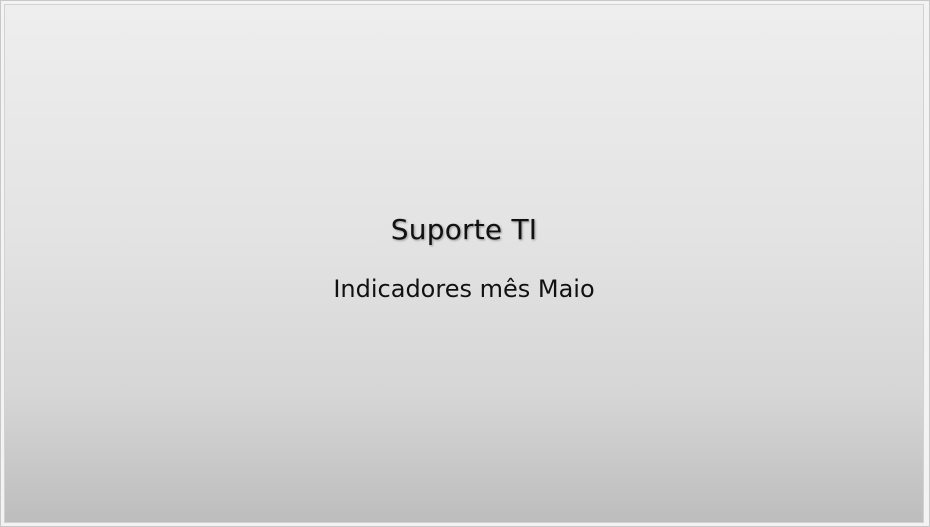 This screenshot has width=930, height=527. What do you see at coordinates (464, 229) in the screenshot?
I see `slide-title: Suporte TI` at bounding box center [464, 229].